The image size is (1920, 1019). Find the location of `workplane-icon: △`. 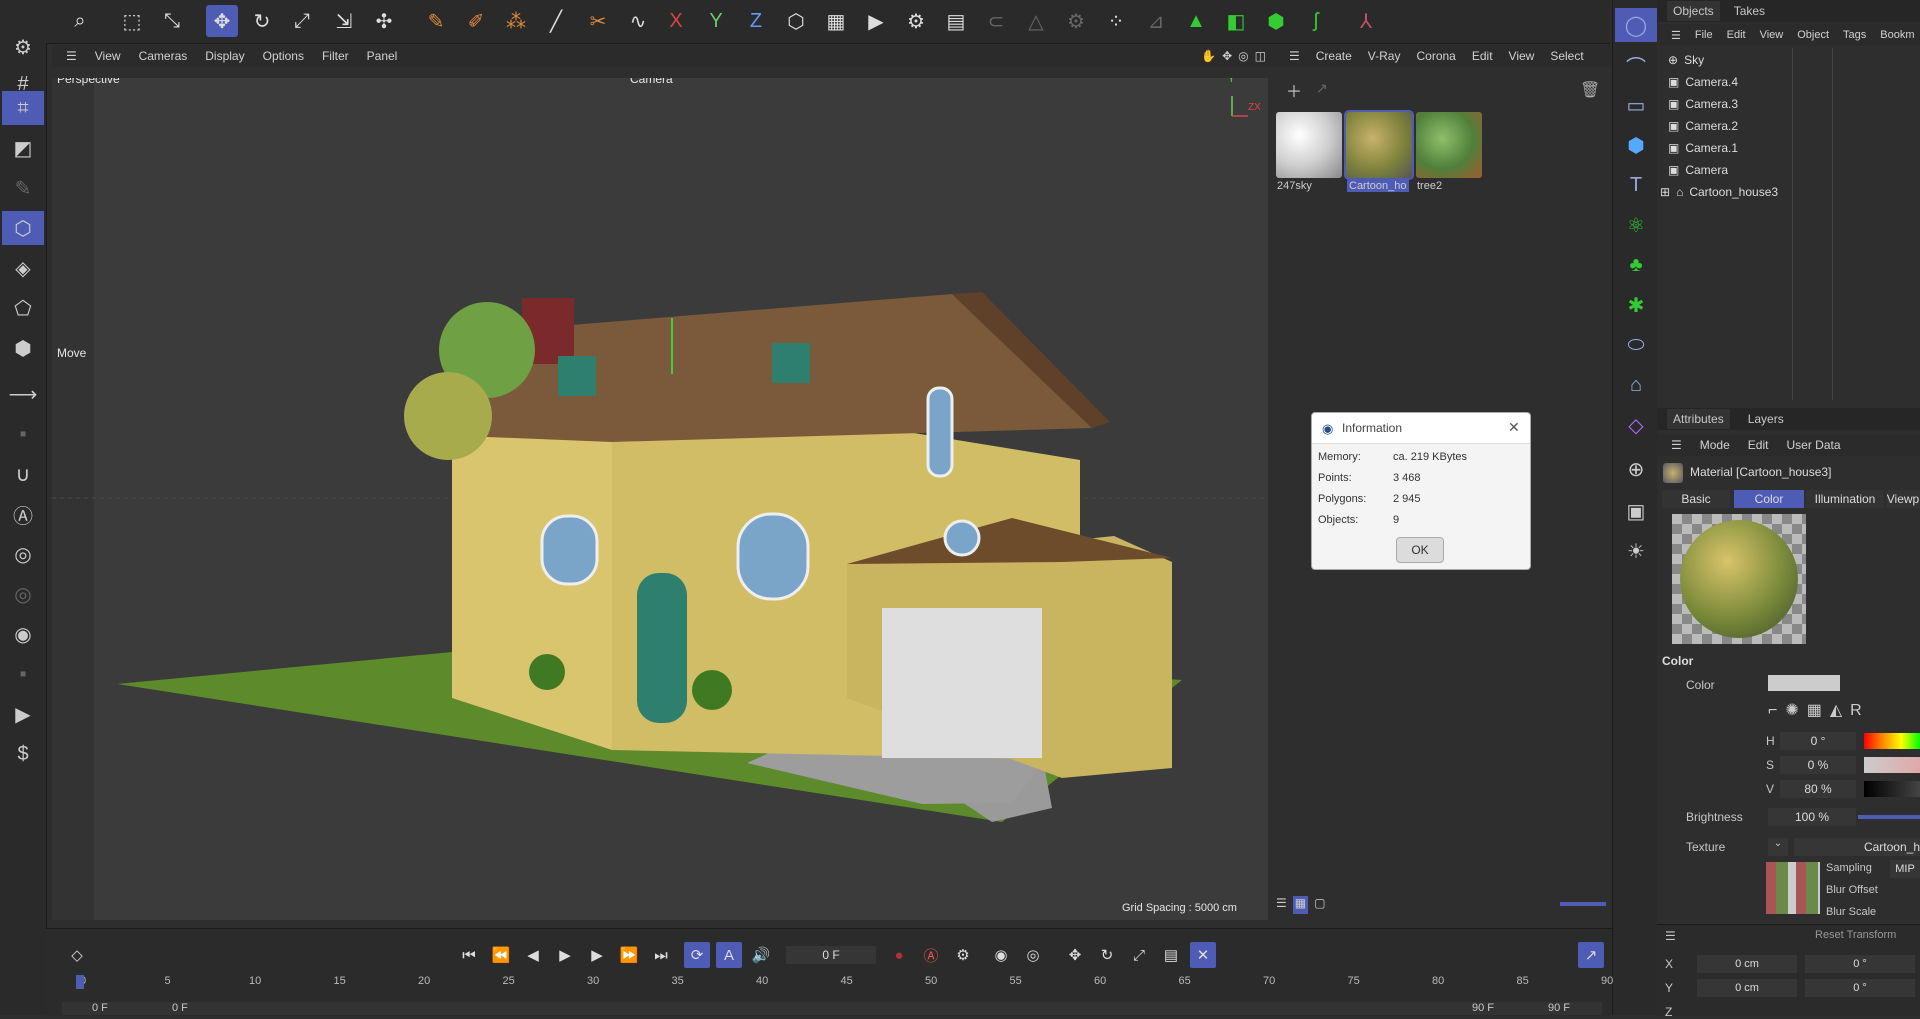

workplane-icon: △ is located at coordinates (1036, 21).